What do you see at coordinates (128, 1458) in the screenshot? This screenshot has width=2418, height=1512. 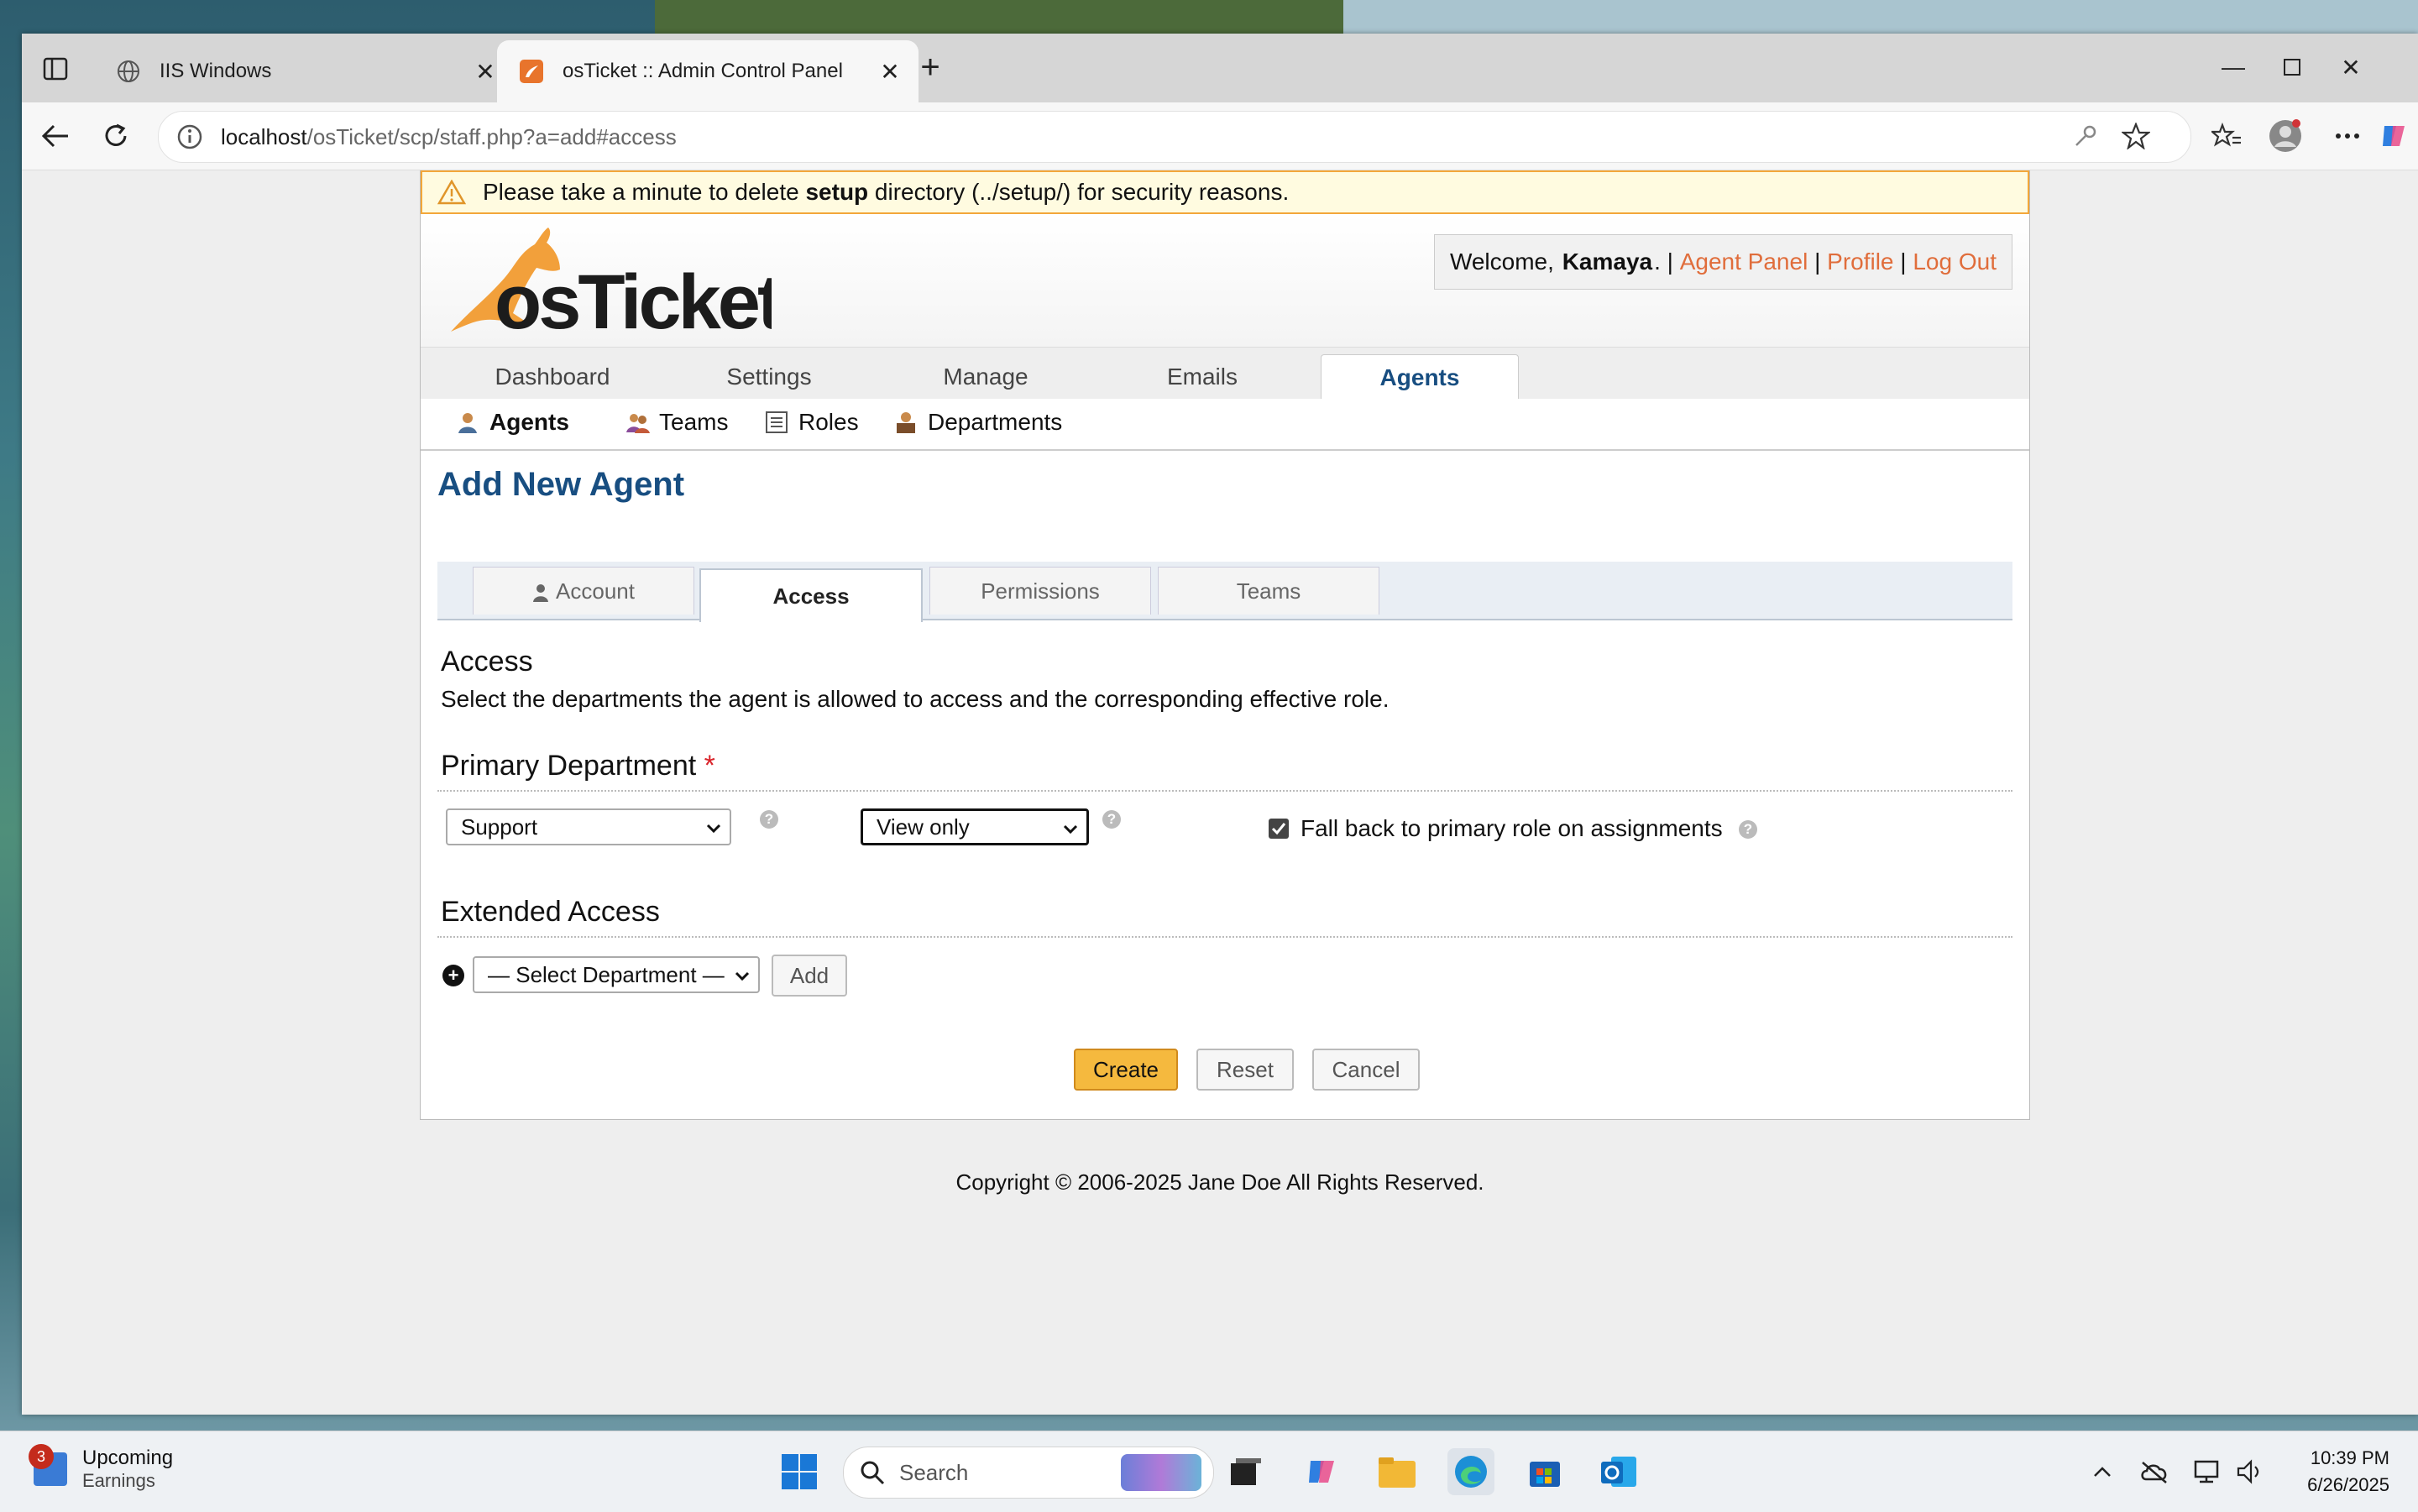 I see `widget-title: Upcoming` at bounding box center [128, 1458].